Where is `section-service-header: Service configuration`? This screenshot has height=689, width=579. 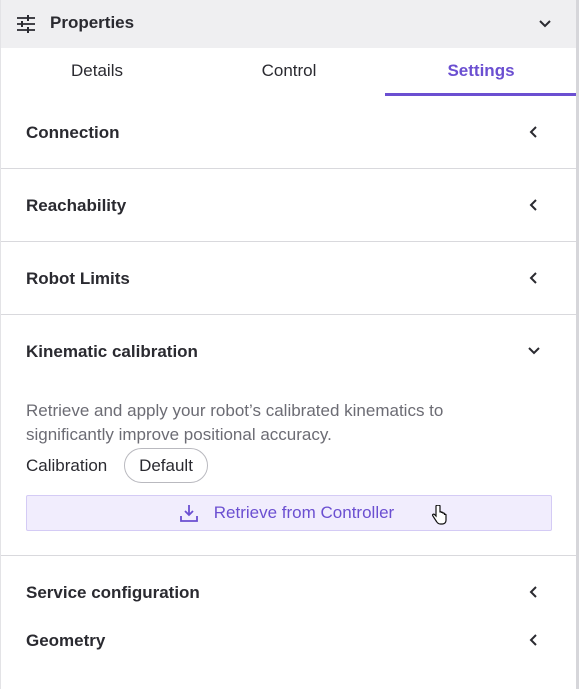
section-service-header: Service configuration is located at coordinates (289, 586).